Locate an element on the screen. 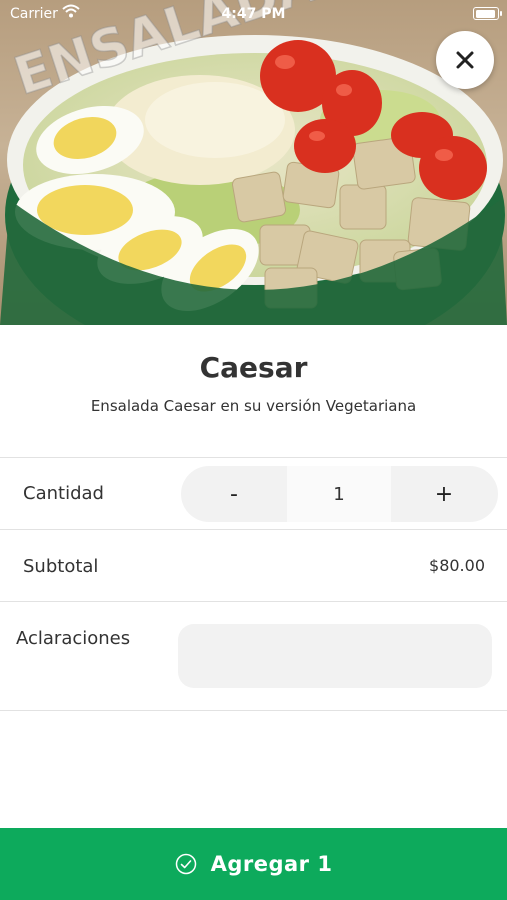 The width and height of the screenshot is (507, 900). close-button is located at coordinates (465, 60).